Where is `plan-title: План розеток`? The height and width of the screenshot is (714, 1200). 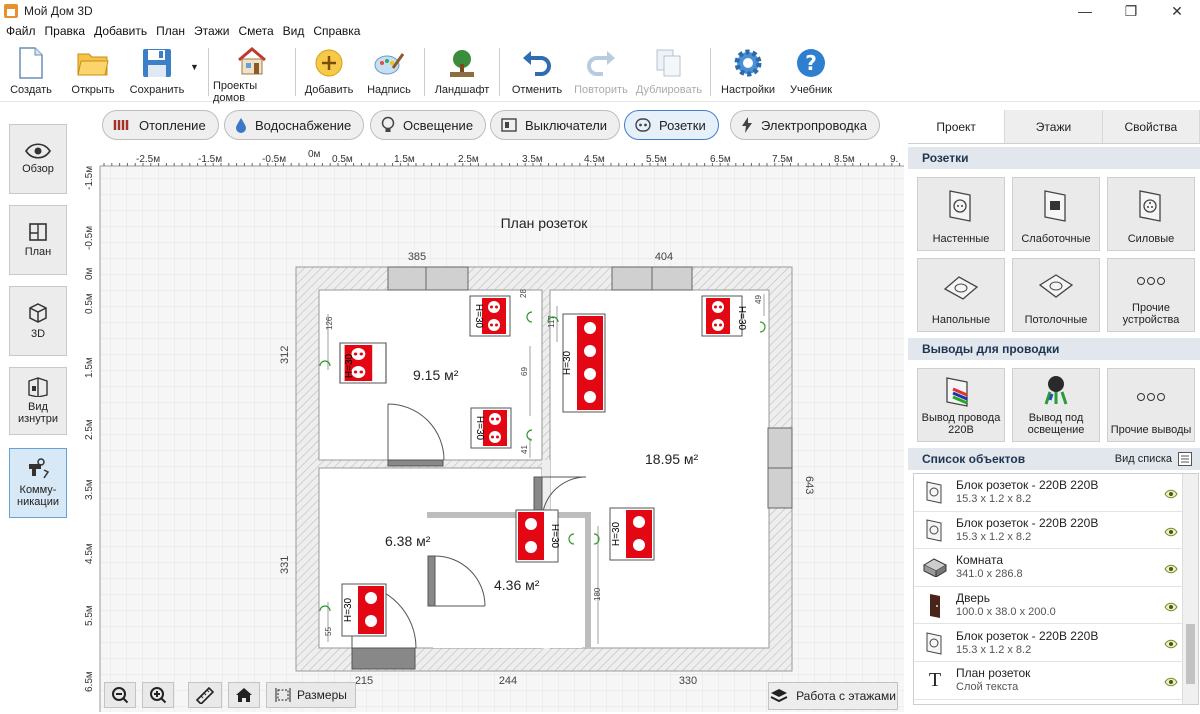 plan-title: План розеток is located at coordinates (545, 223).